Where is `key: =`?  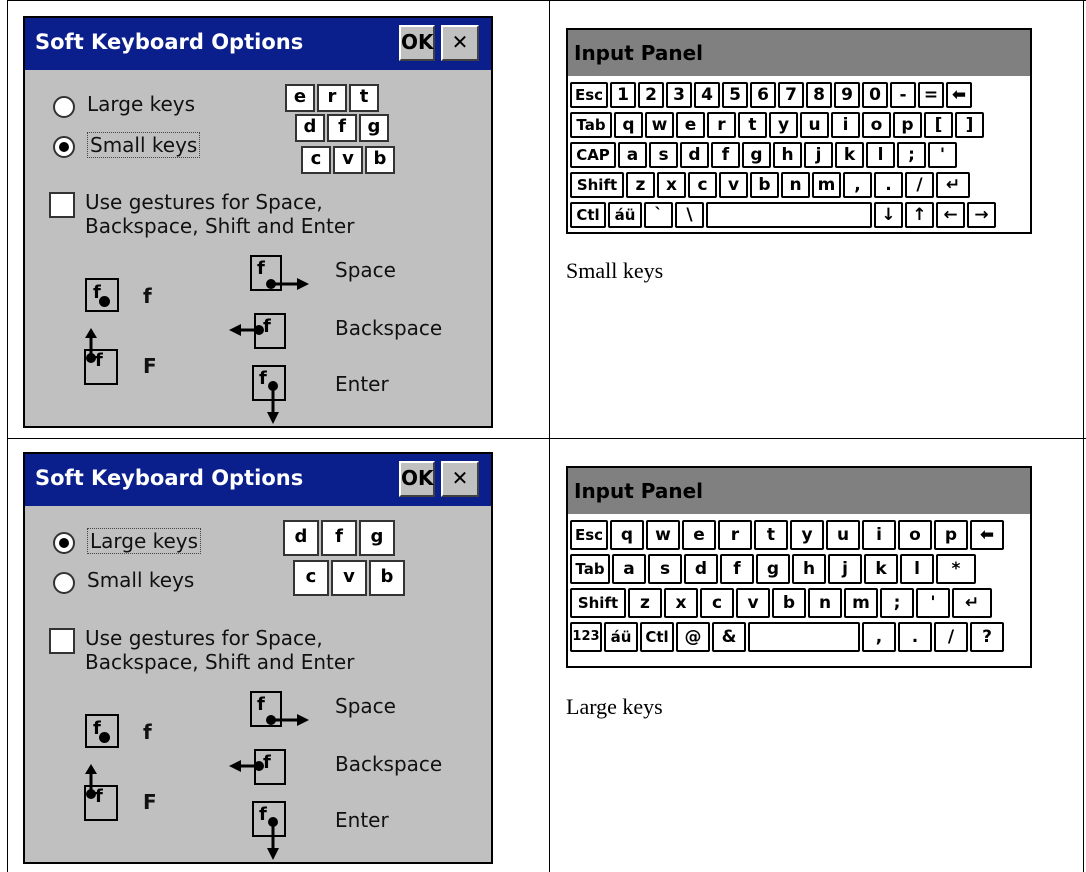
key: = is located at coordinates (931, 95).